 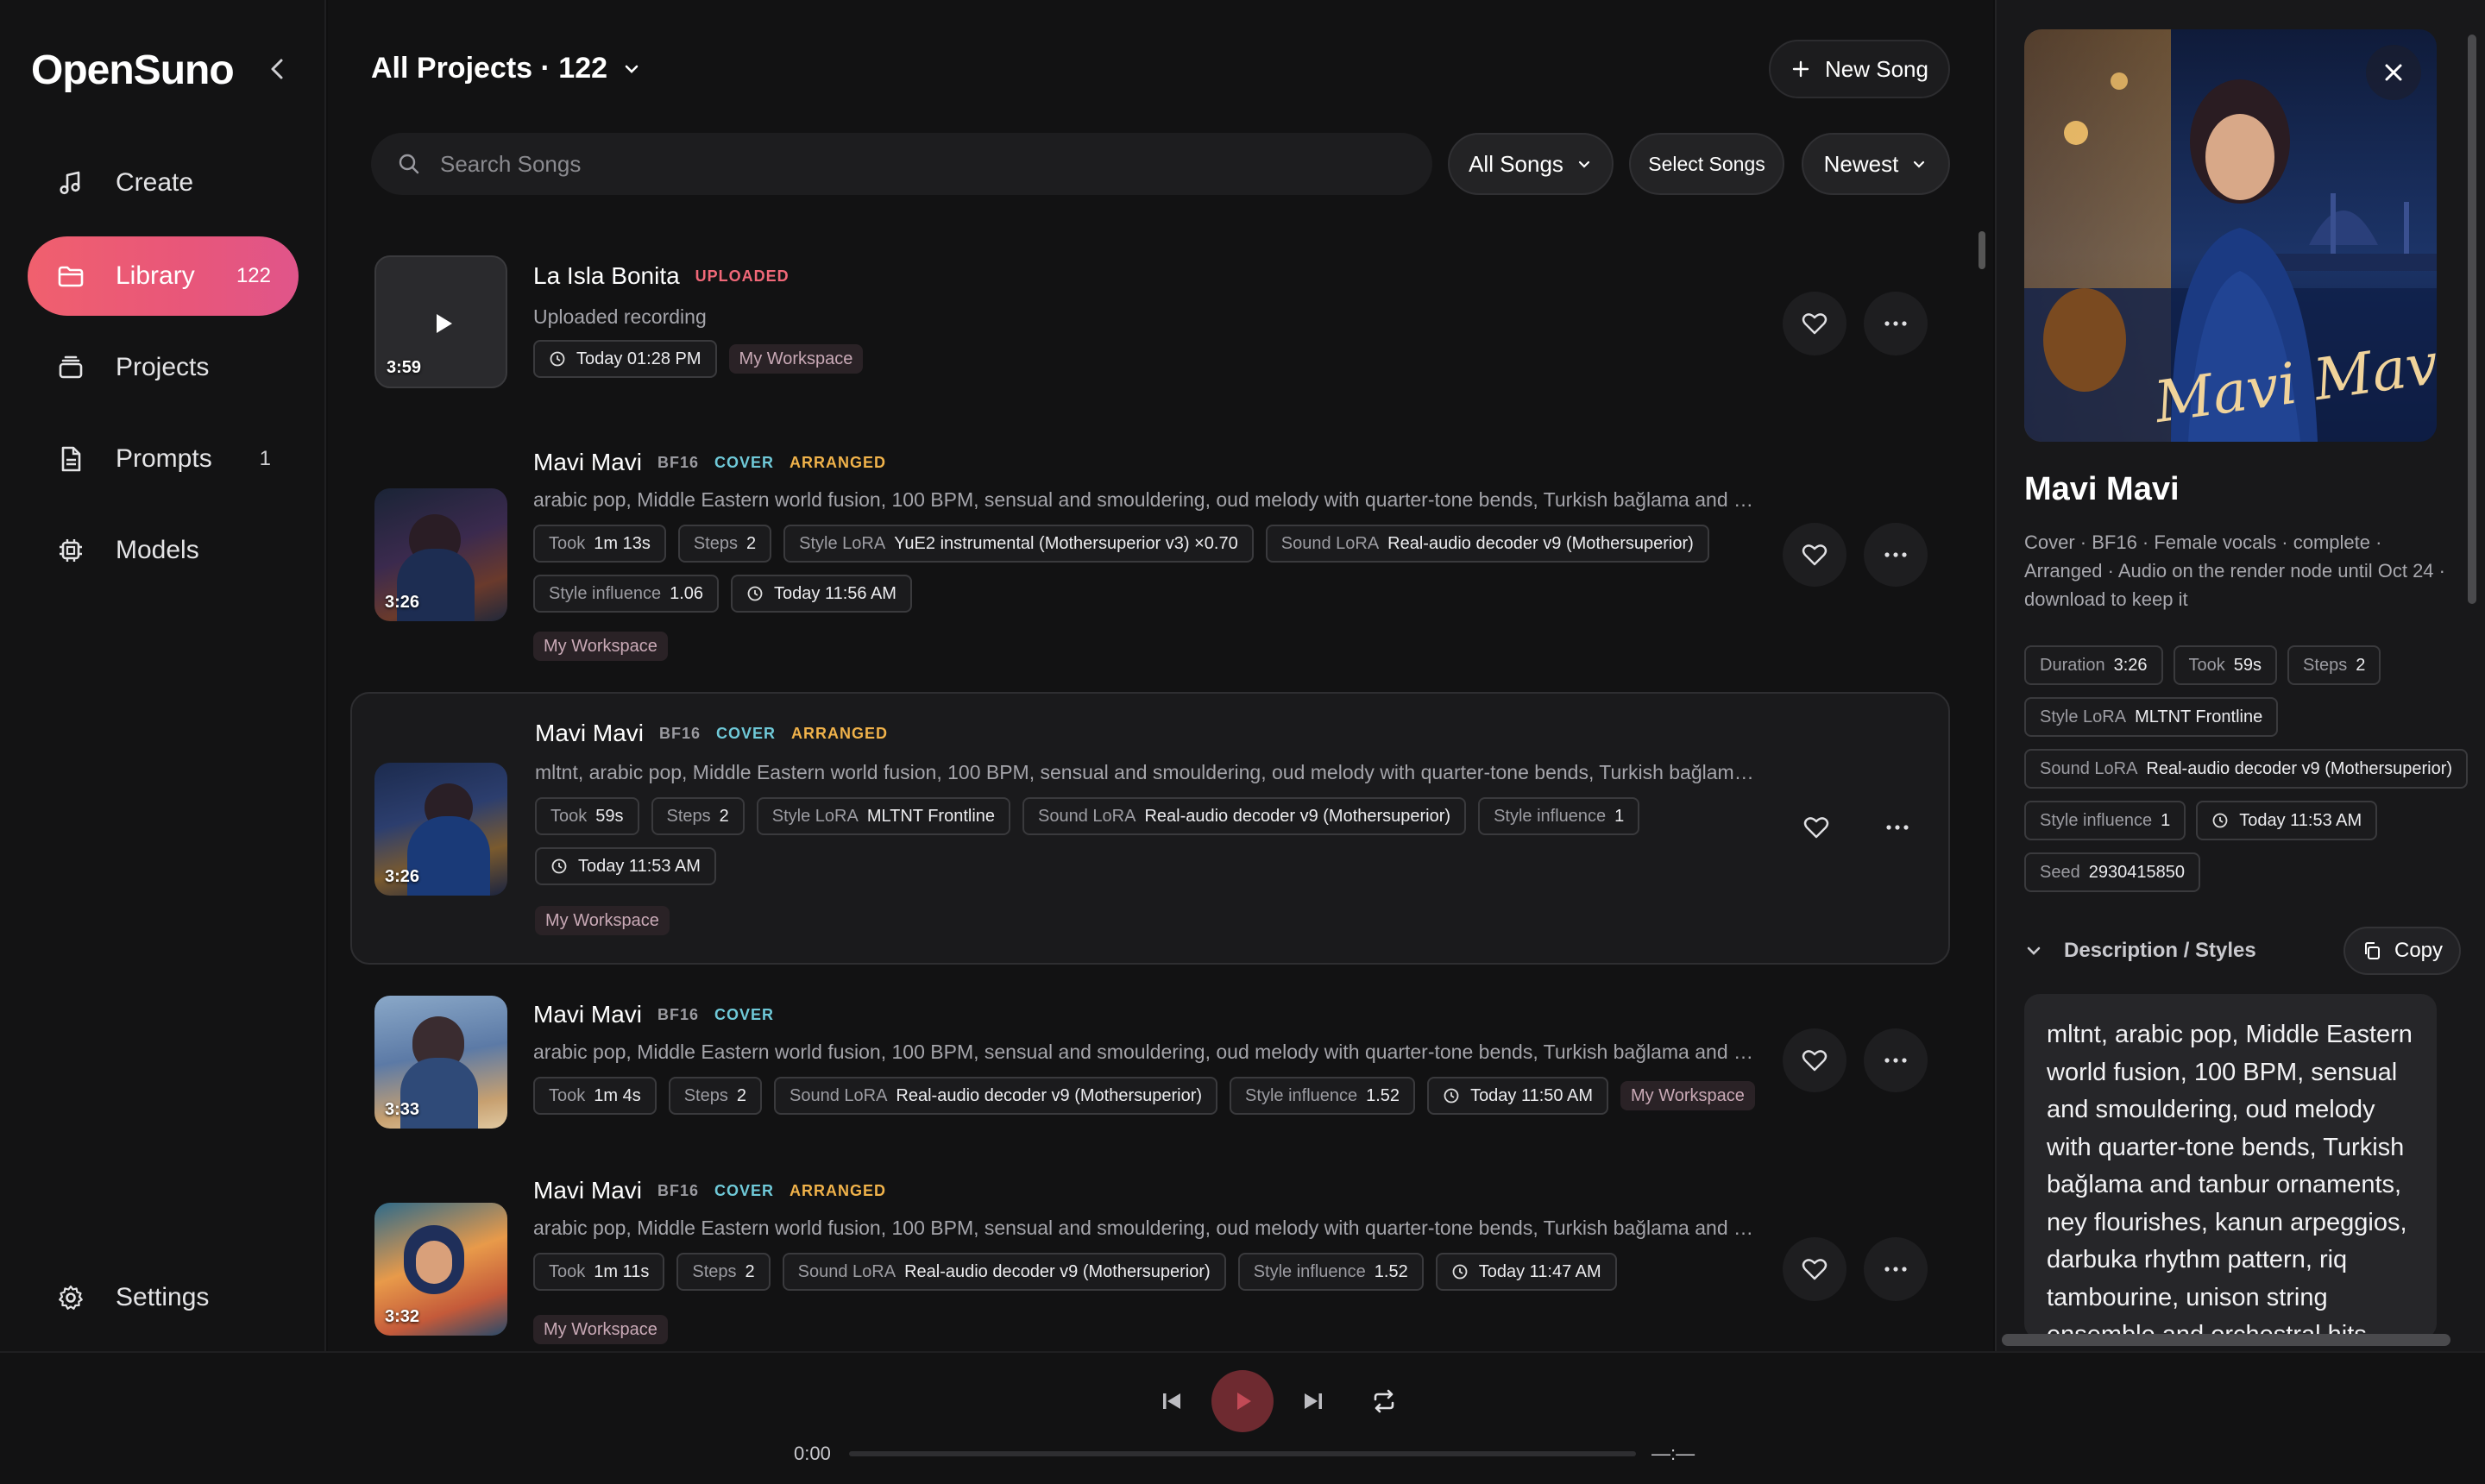 What do you see at coordinates (1706, 164) in the screenshot?
I see `select-songs-button: Select Songs` at bounding box center [1706, 164].